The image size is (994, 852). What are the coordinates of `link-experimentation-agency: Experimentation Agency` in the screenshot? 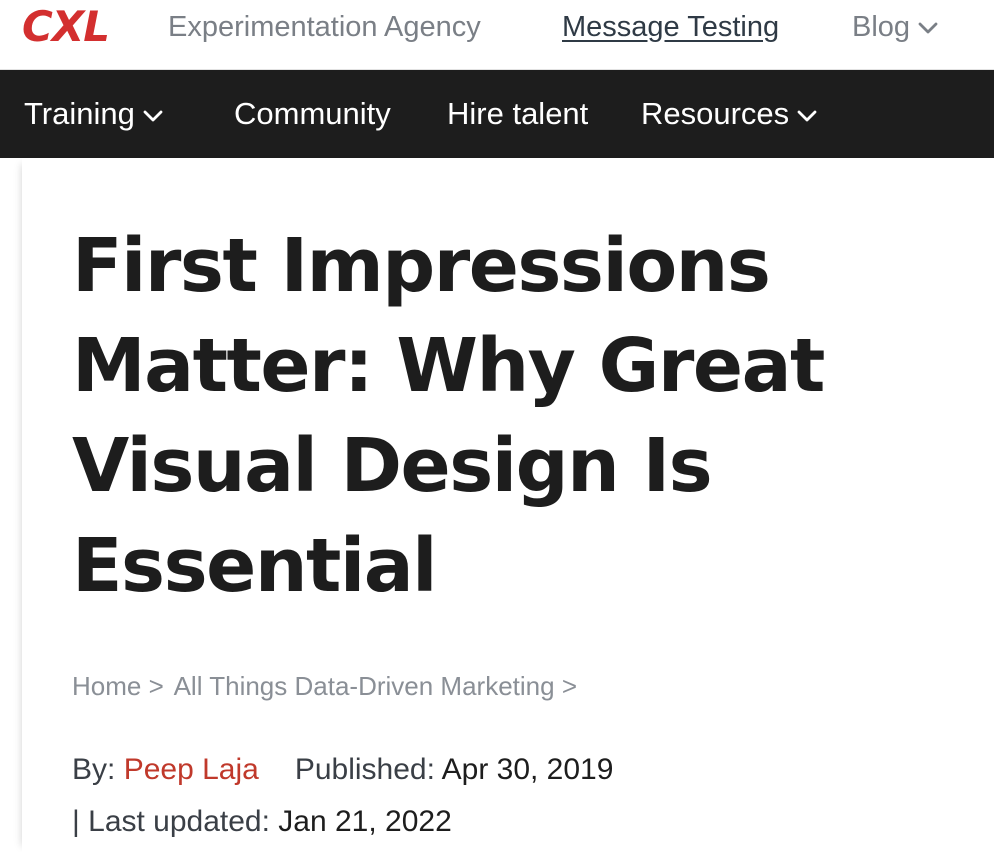 It's located at (324, 27).